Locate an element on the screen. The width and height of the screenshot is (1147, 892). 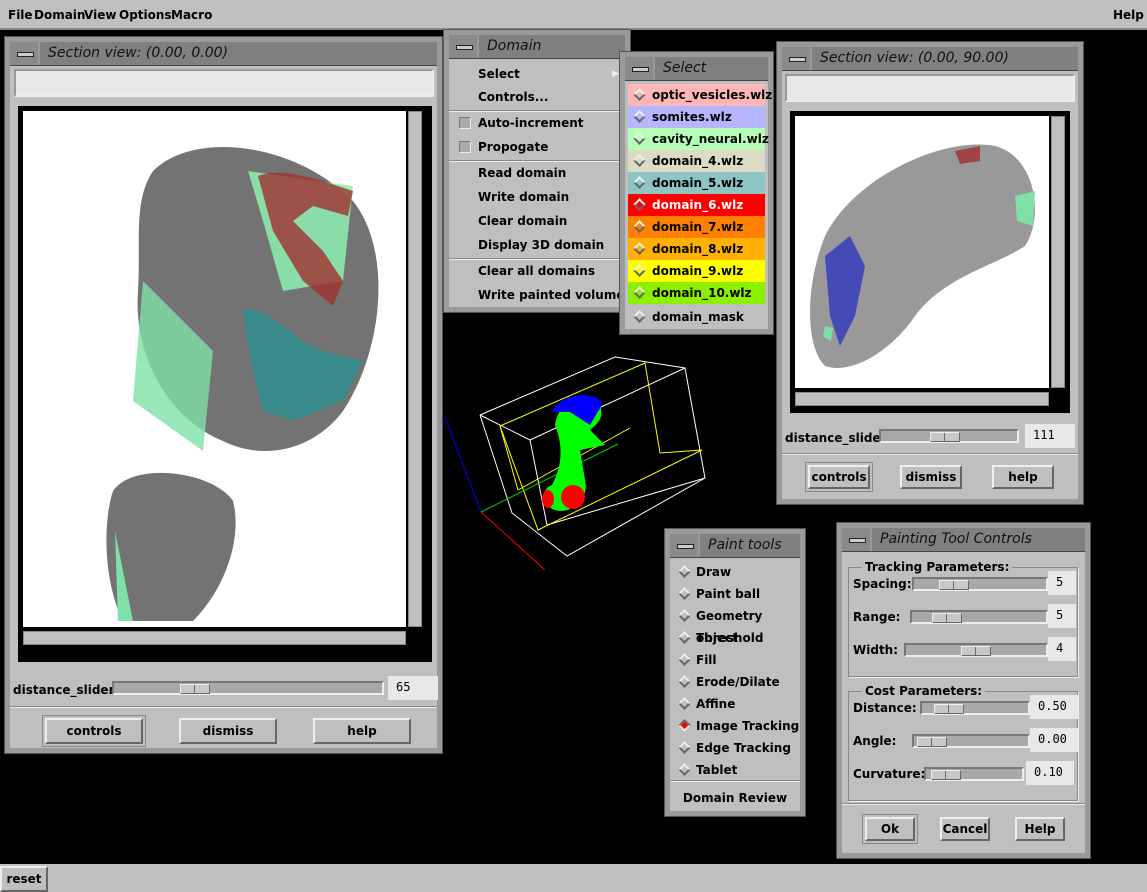
distance-slider-value: 65 is located at coordinates (413, 688).